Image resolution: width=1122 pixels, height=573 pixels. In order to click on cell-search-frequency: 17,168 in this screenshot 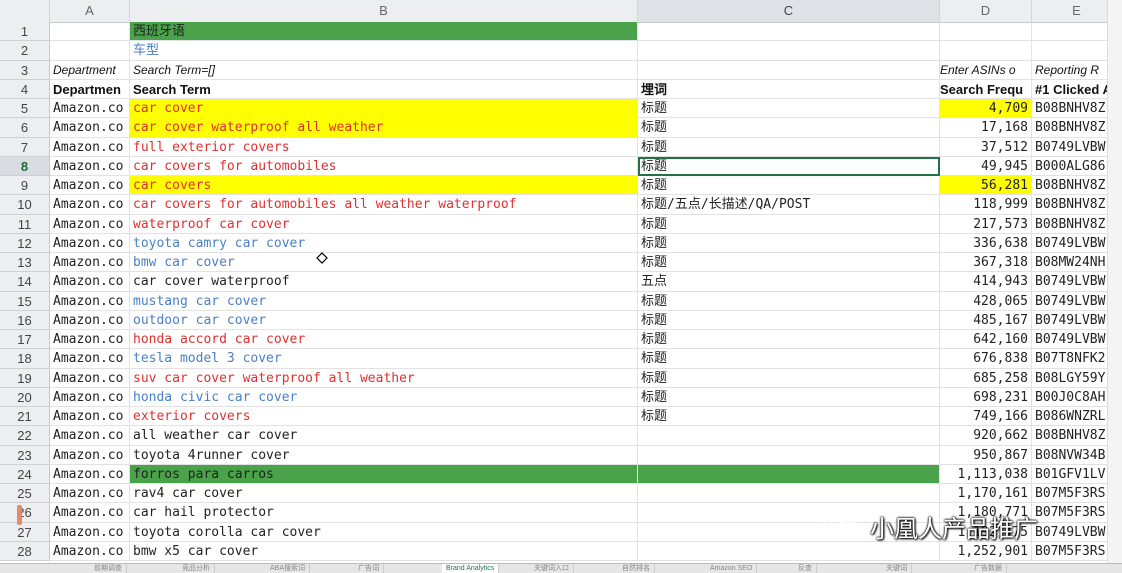, I will do `click(986, 128)`.